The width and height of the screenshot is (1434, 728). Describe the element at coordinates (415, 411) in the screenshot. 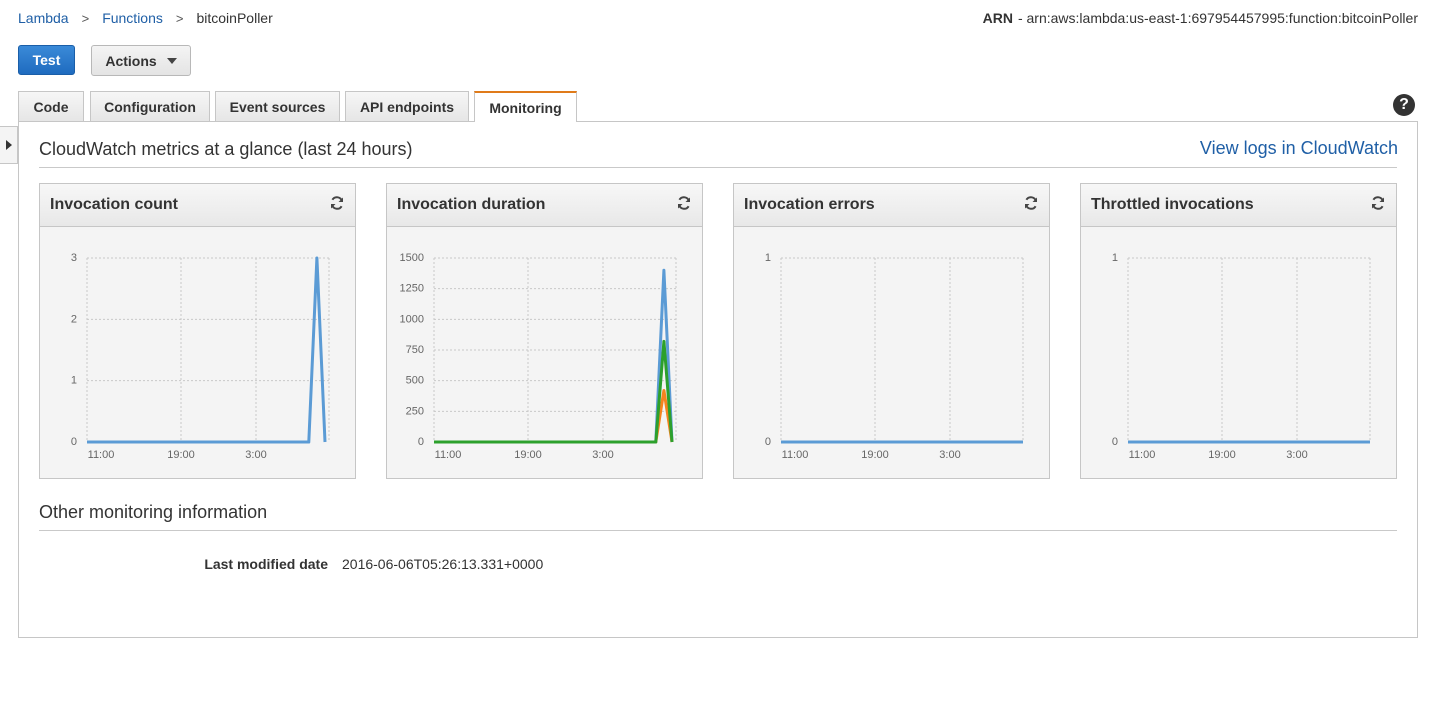

I see `y-tick-label: 250` at that location.